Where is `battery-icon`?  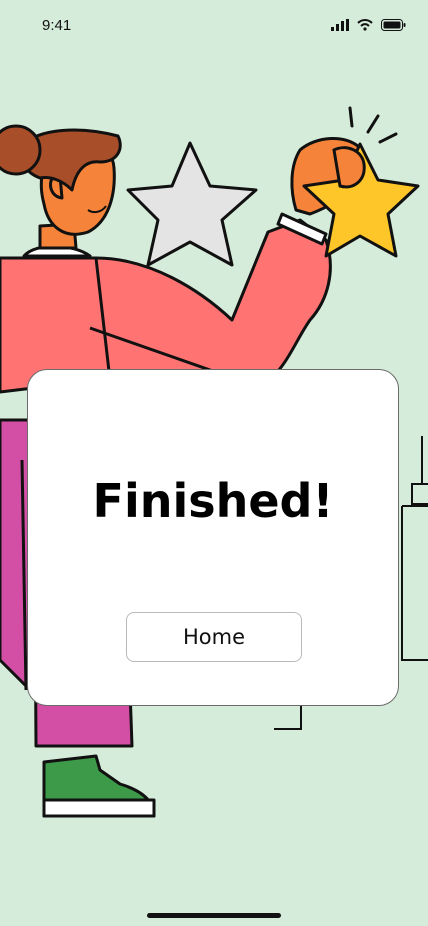 battery-icon is located at coordinates (393, 25).